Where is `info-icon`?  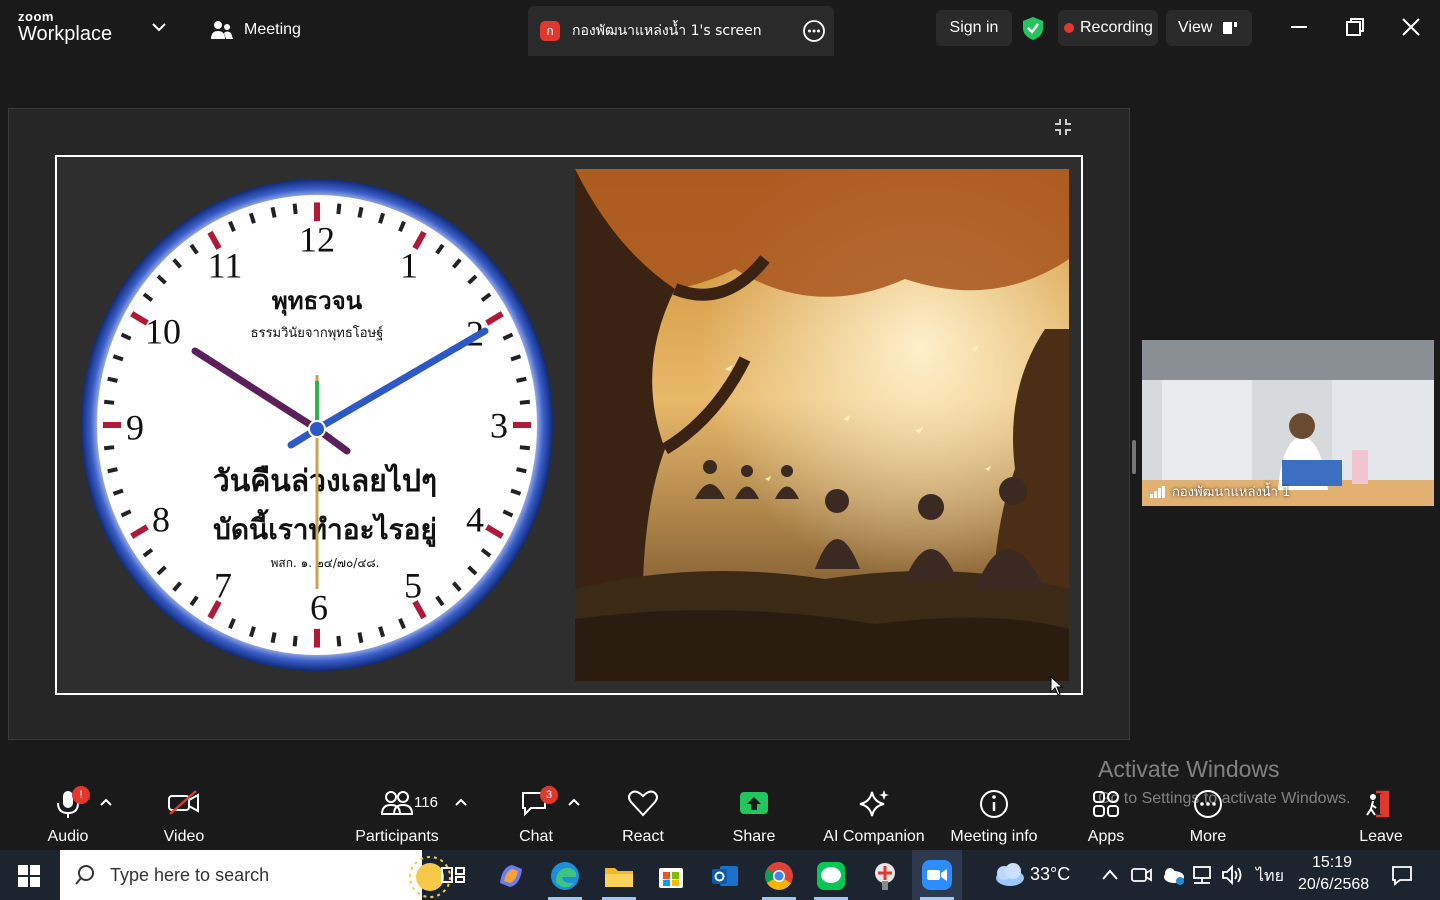
info-icon is located at coordinates (994, 804).